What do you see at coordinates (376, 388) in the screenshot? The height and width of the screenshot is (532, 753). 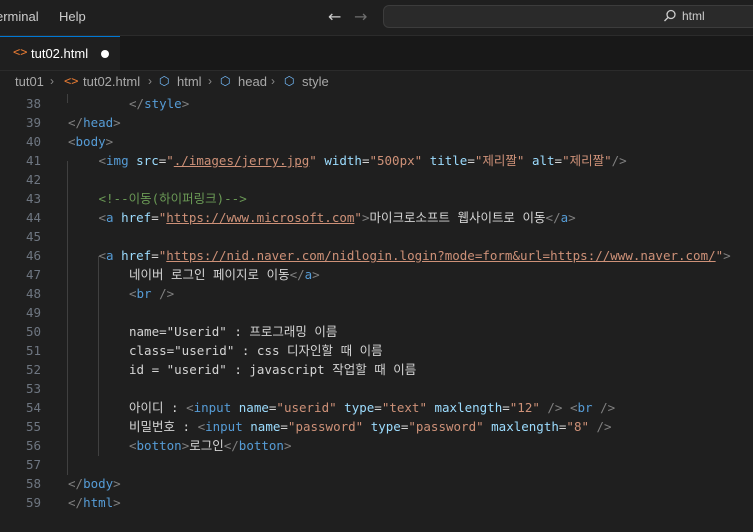 I see `code-line: 53` at bounding box center [376, 388].